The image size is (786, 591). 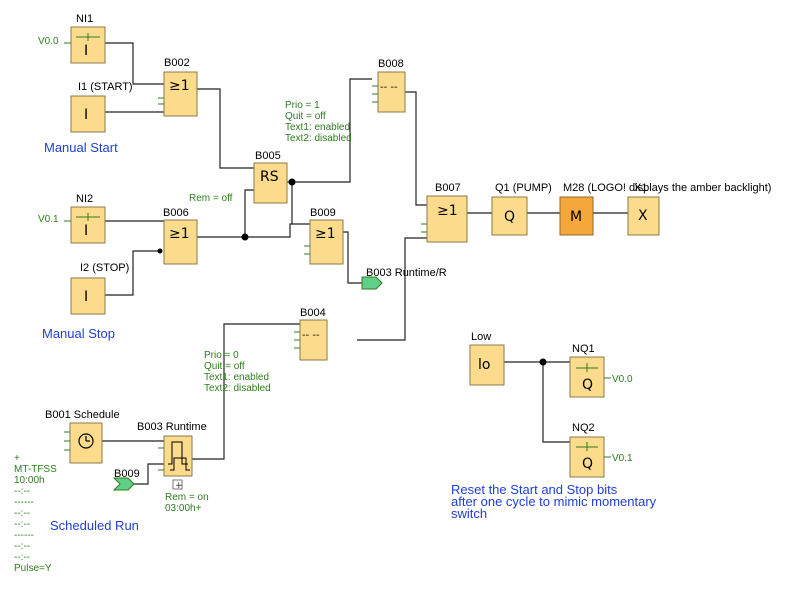 What do you see at coordinates (176, 213) in the screenshot?
I see `block-name: B006` at bounding box center [176, 213].